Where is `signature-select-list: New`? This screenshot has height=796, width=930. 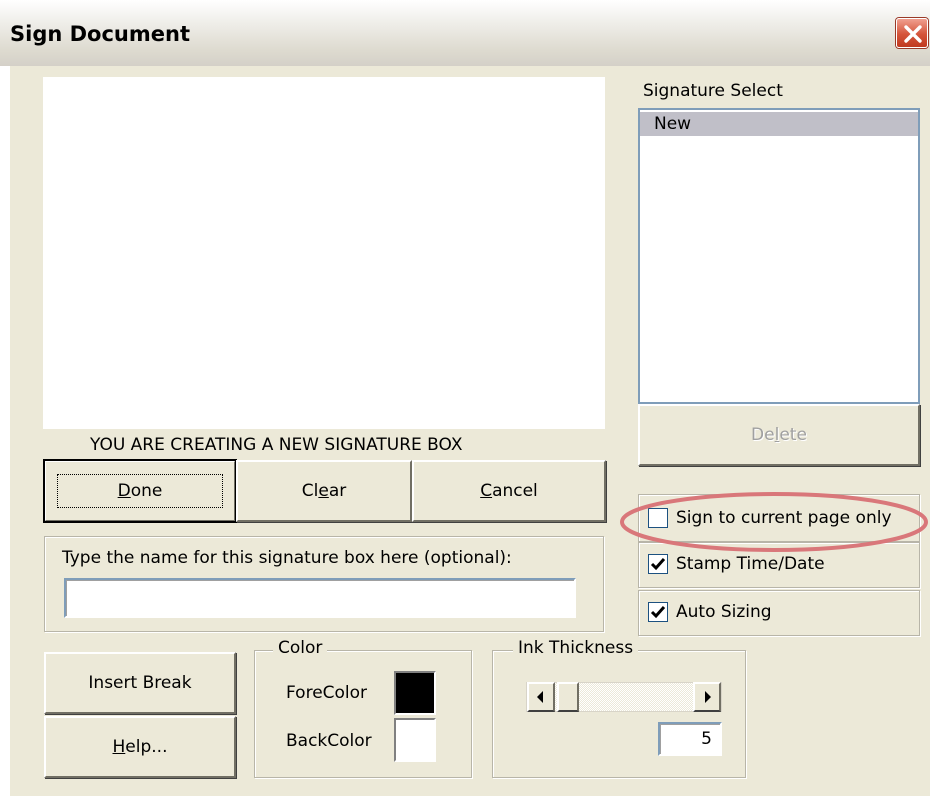 signature-select-list: New is located at coordinates (779, 256).